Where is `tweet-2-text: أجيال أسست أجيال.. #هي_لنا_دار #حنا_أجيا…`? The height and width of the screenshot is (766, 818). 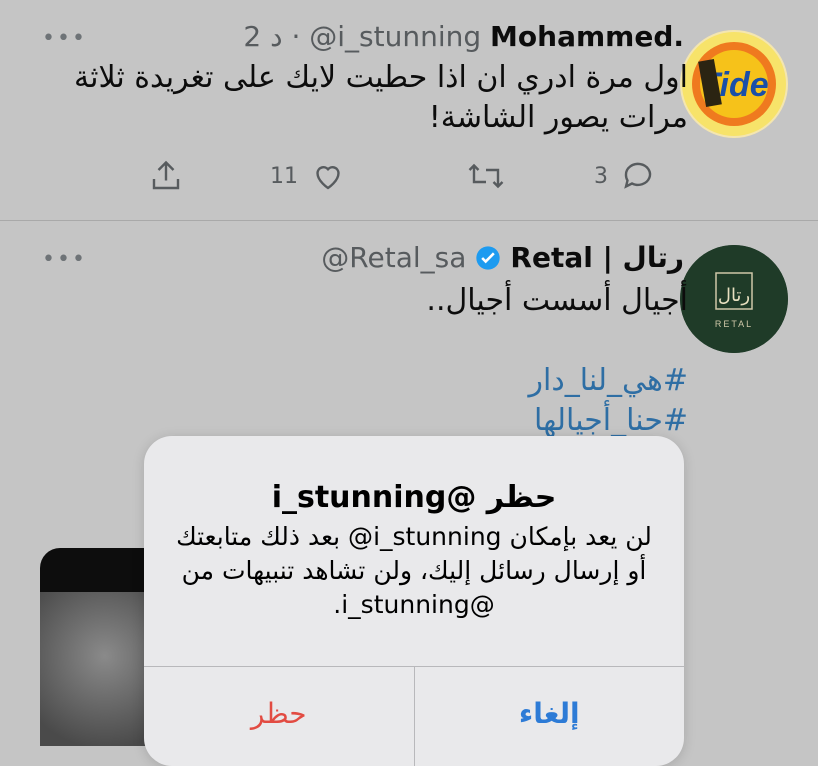 tweet-2-text: أجيال أسست أجيال.. #هي_لنا_دار #حنا_أجيا… is located at coordinates (557, 361).